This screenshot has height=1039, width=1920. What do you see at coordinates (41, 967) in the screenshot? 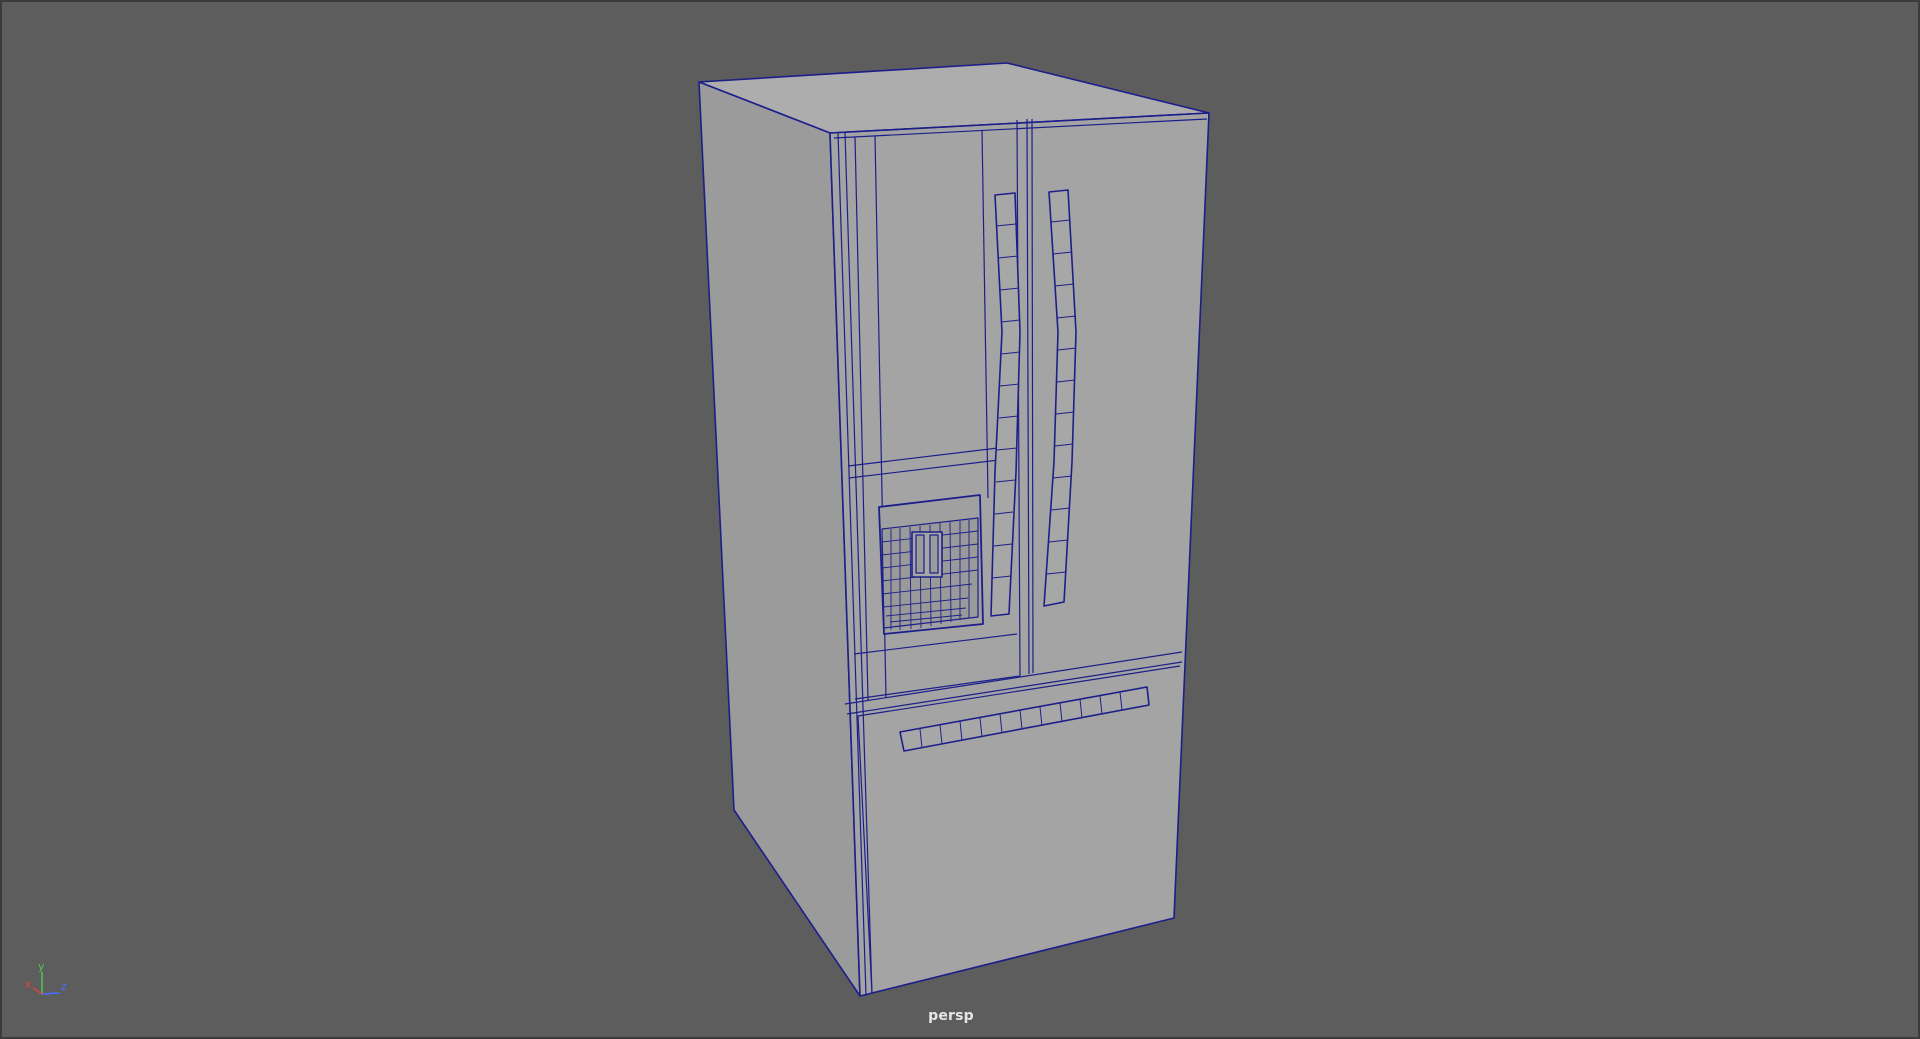
I see `y-axis-label: y` at bounding box center [41, 967].